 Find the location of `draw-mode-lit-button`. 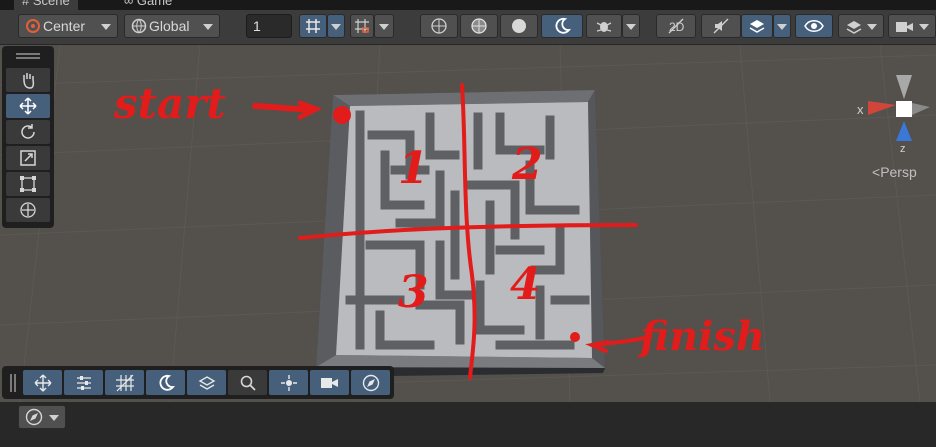

draw-mode-lit-button is located at coordinates (562, 26).